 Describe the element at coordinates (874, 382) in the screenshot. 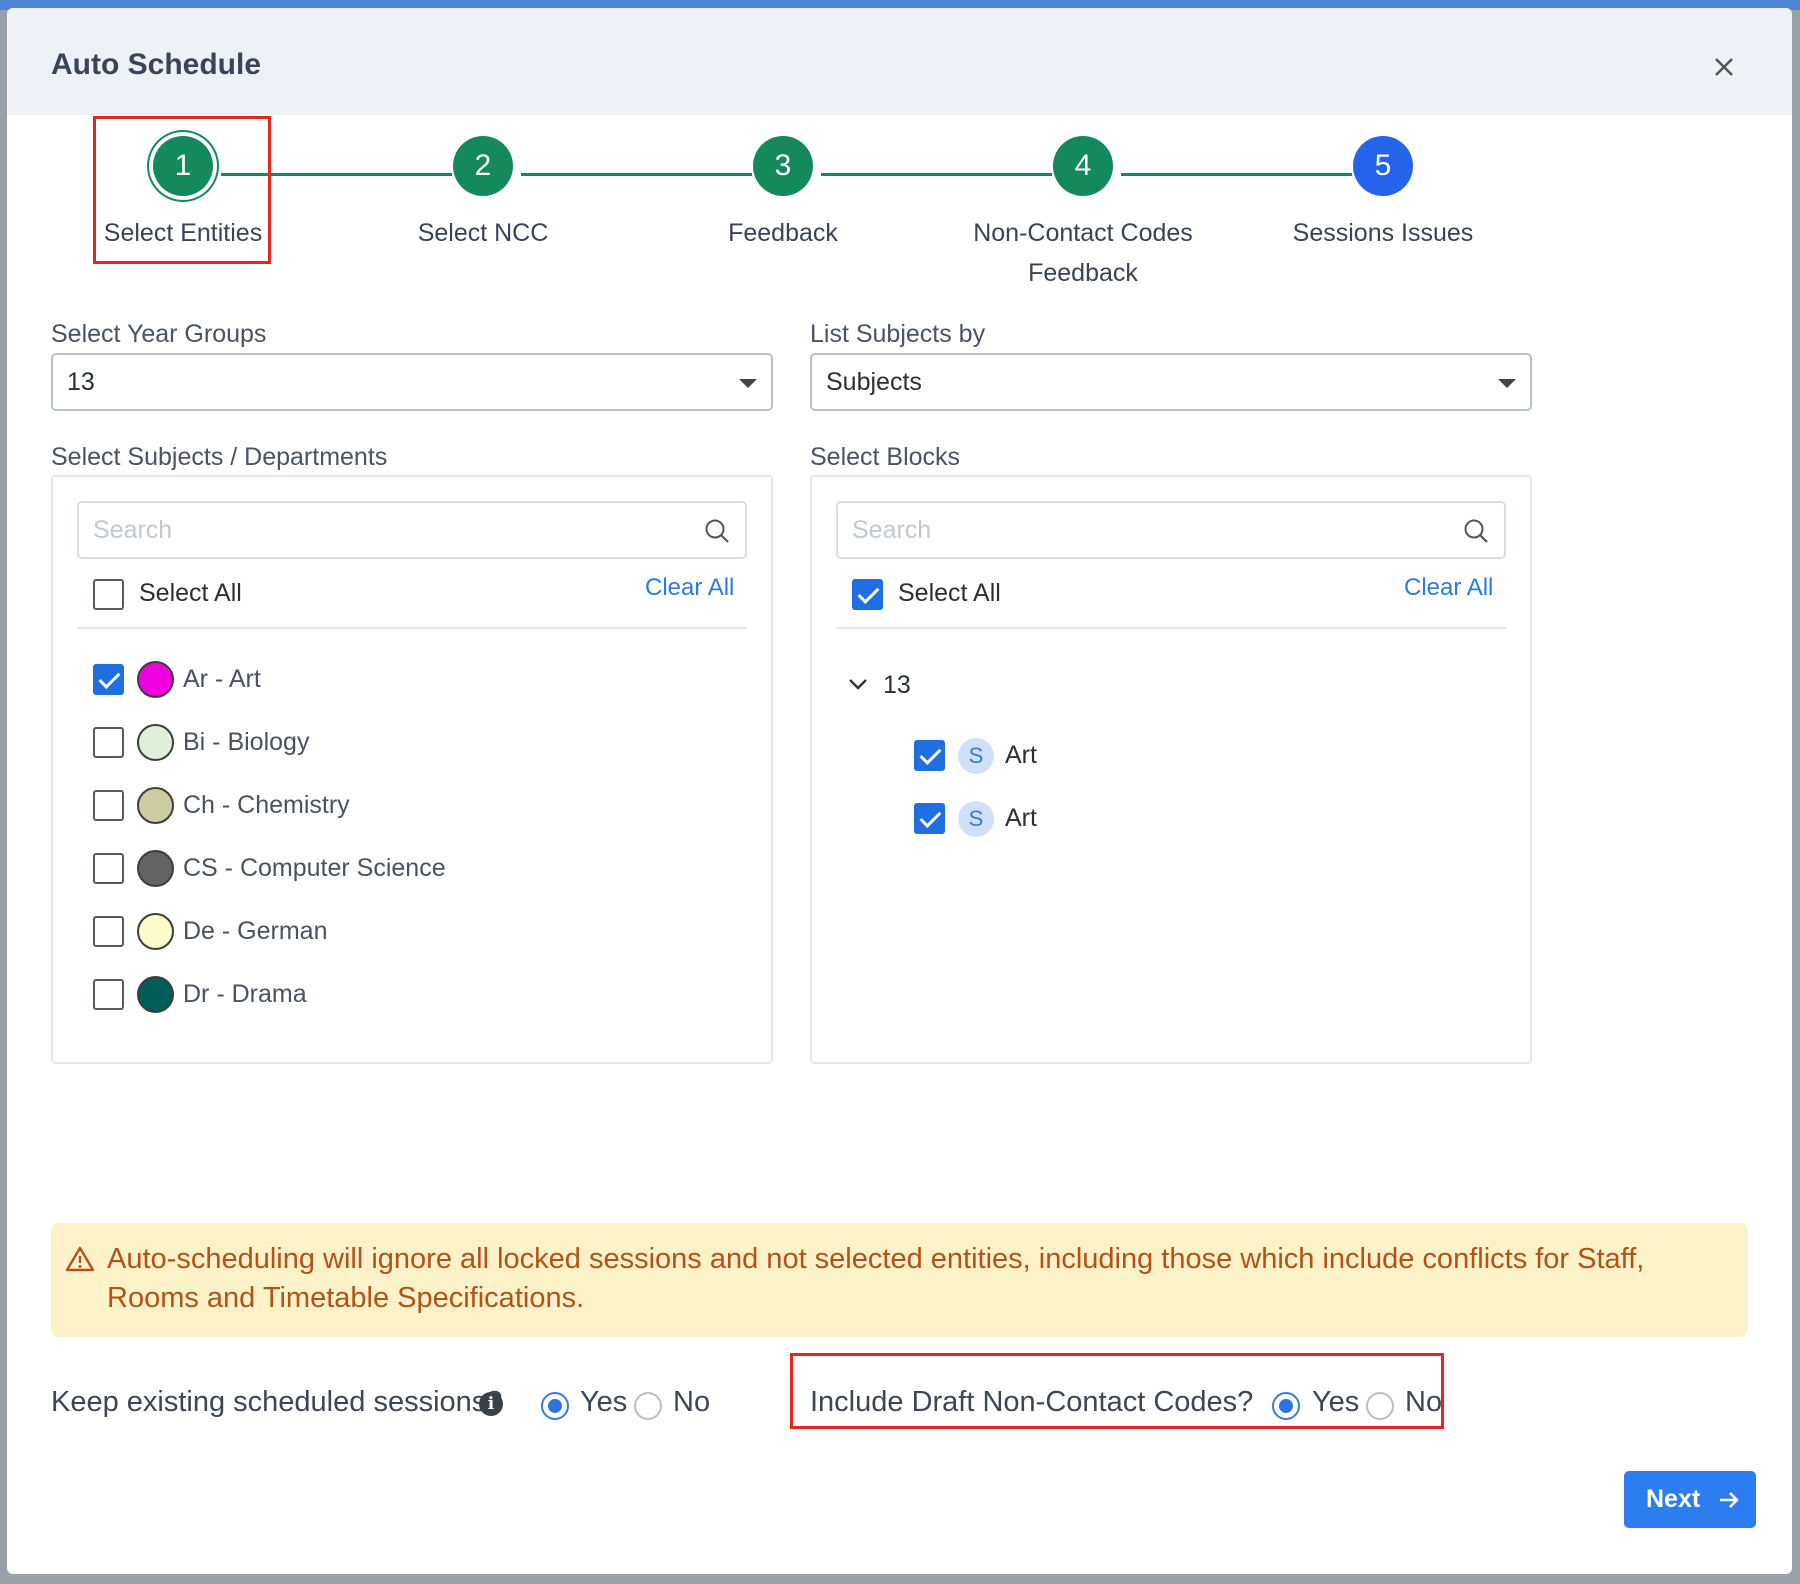

I see `list-by-value: Subjects` at that location.